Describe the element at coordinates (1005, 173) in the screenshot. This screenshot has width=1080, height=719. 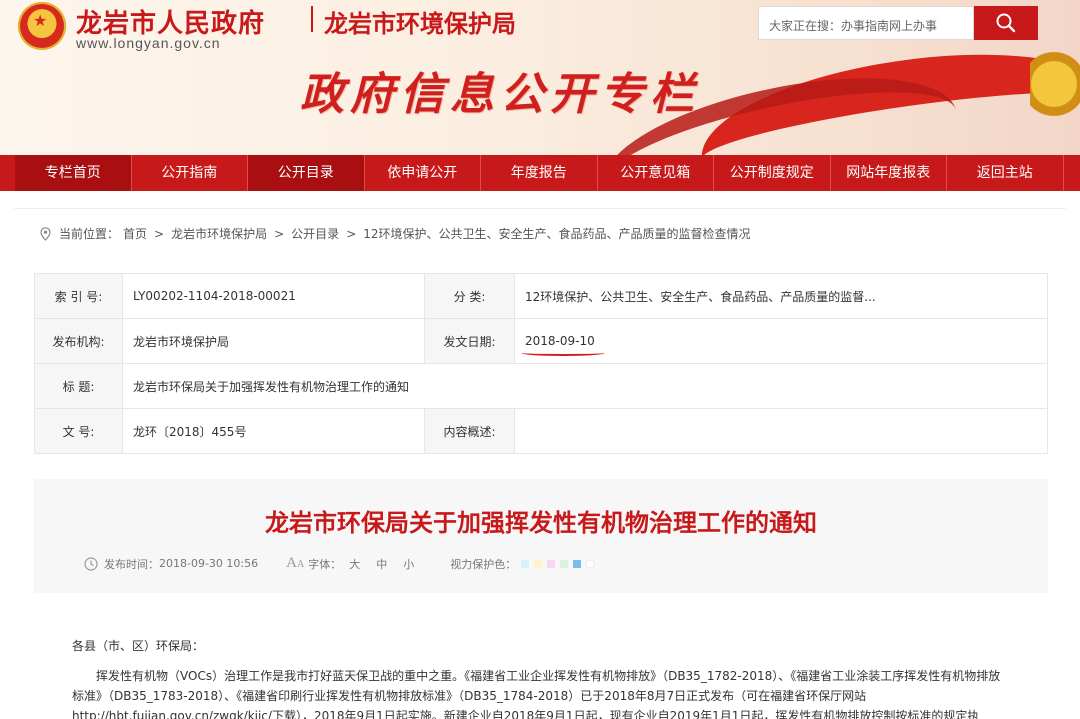
I see `nav-item-back-main: 返回主站` at that location.